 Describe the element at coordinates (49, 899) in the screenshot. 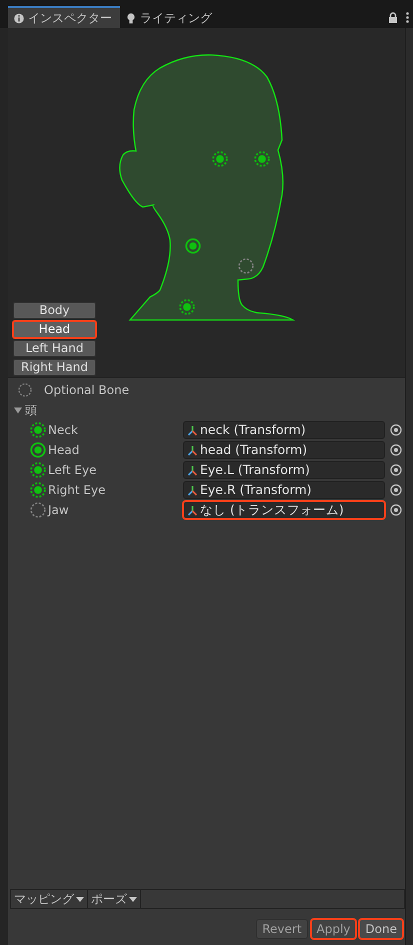

I see `dropdown-menu-button: マッピング` at that location.